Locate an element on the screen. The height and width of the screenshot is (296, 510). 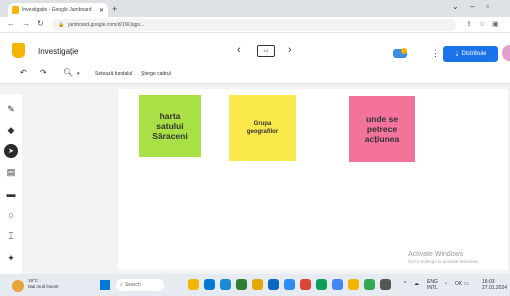
onedrive-icon: ☁ is located at coordinates (416, 284).